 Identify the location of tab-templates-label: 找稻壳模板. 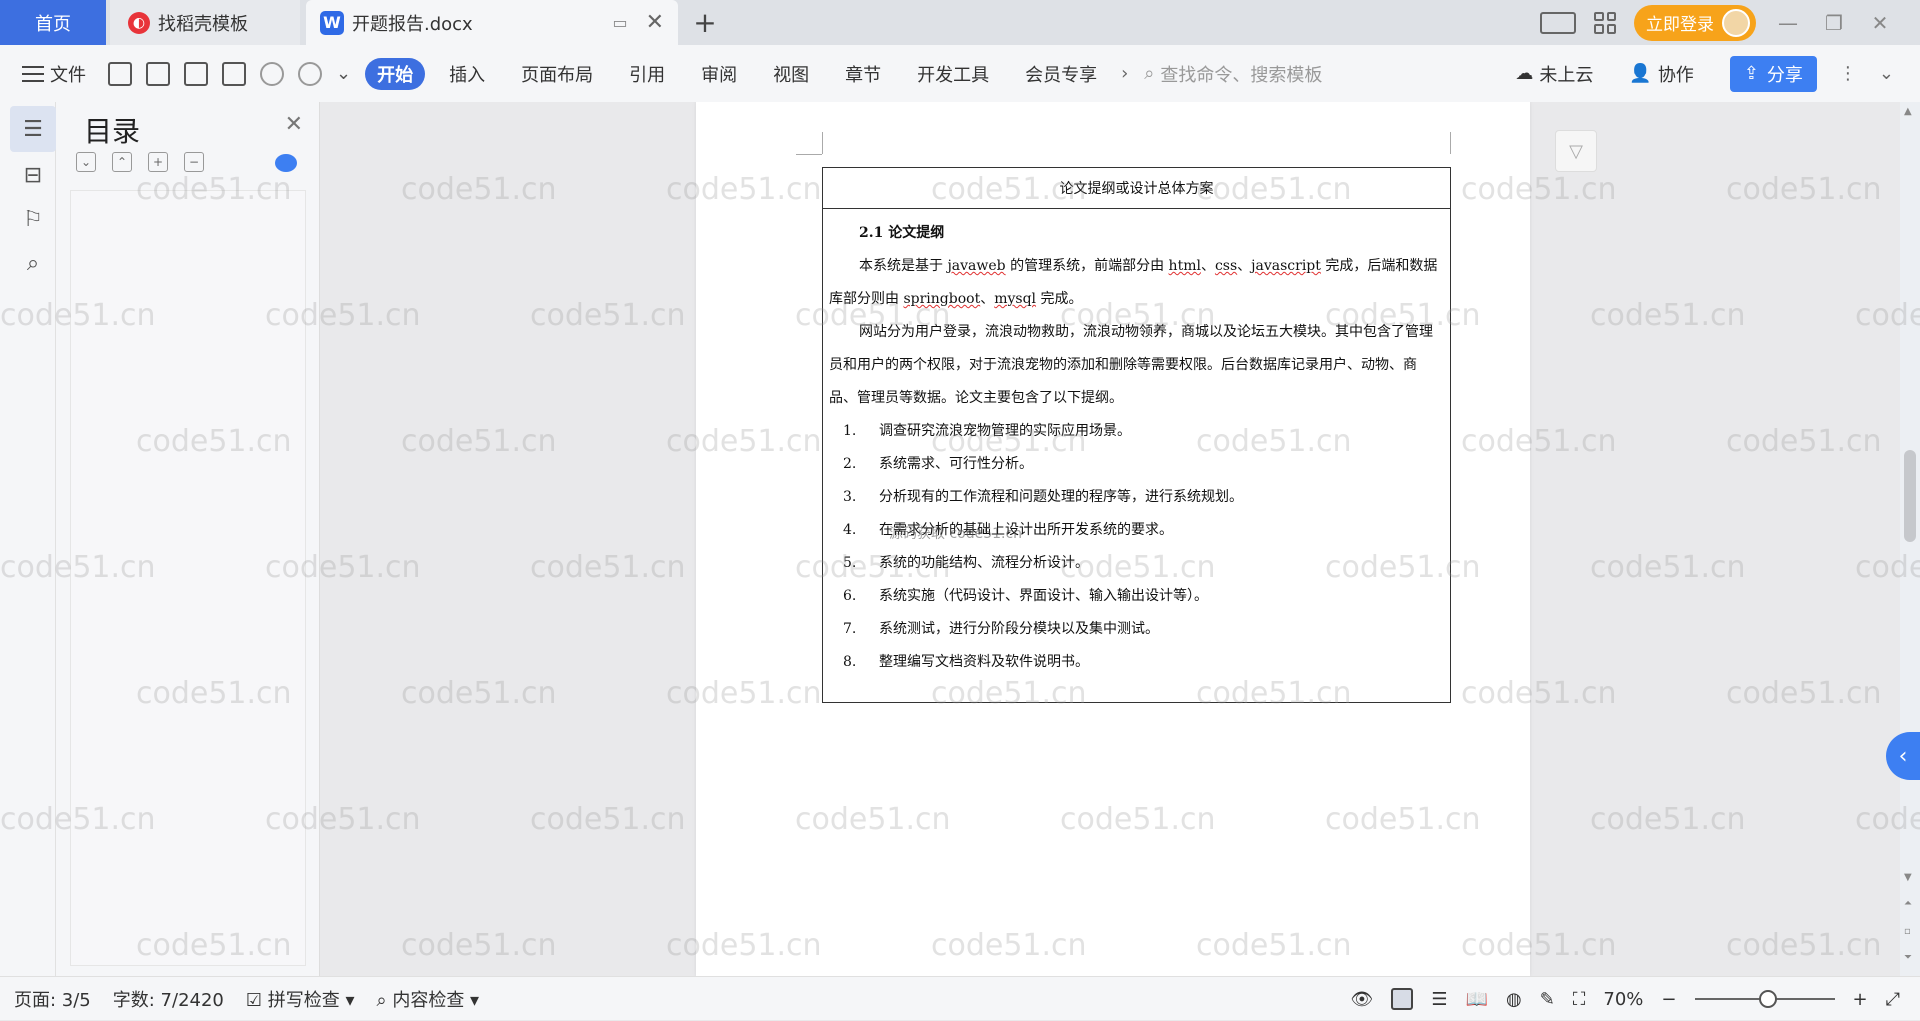
(203, 24).